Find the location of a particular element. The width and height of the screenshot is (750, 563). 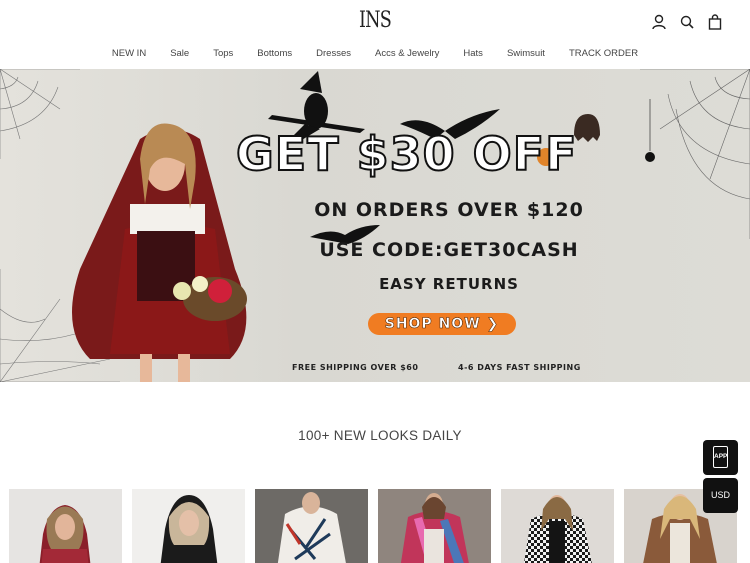

cart-icon is located at coordinates (715, 22).